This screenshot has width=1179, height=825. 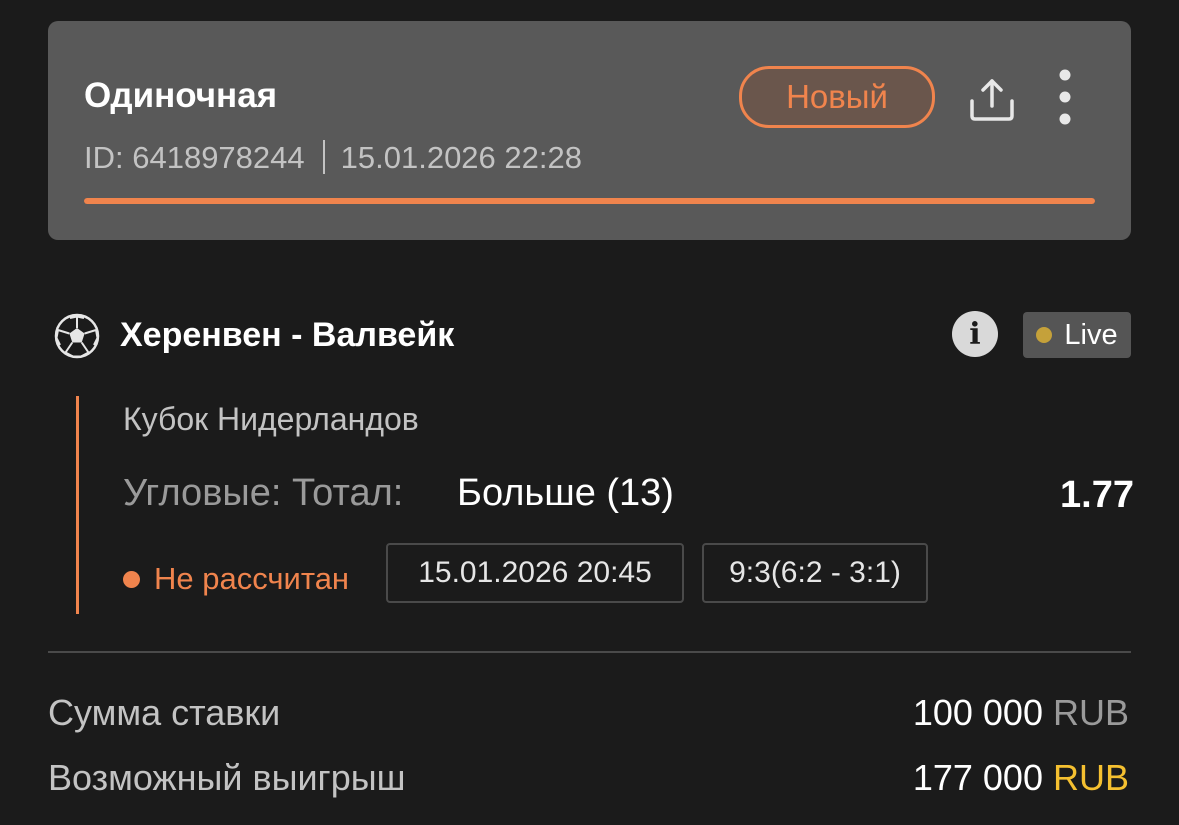 I want to click on bet-progress-bar, so click(x=589, y=201).